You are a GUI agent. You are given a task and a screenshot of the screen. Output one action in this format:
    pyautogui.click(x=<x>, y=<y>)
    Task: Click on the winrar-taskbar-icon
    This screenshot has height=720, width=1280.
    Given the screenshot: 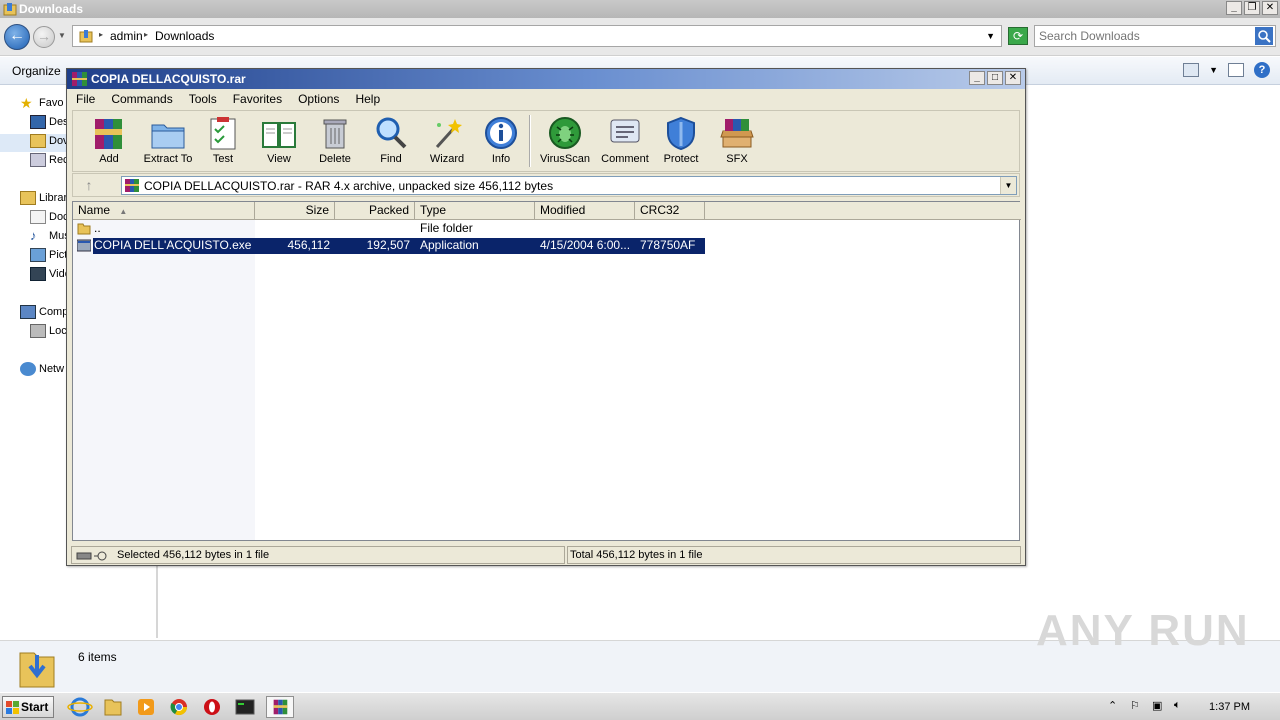 What is the action you would take?
    pyautogui.click(x=280, y=707)
    